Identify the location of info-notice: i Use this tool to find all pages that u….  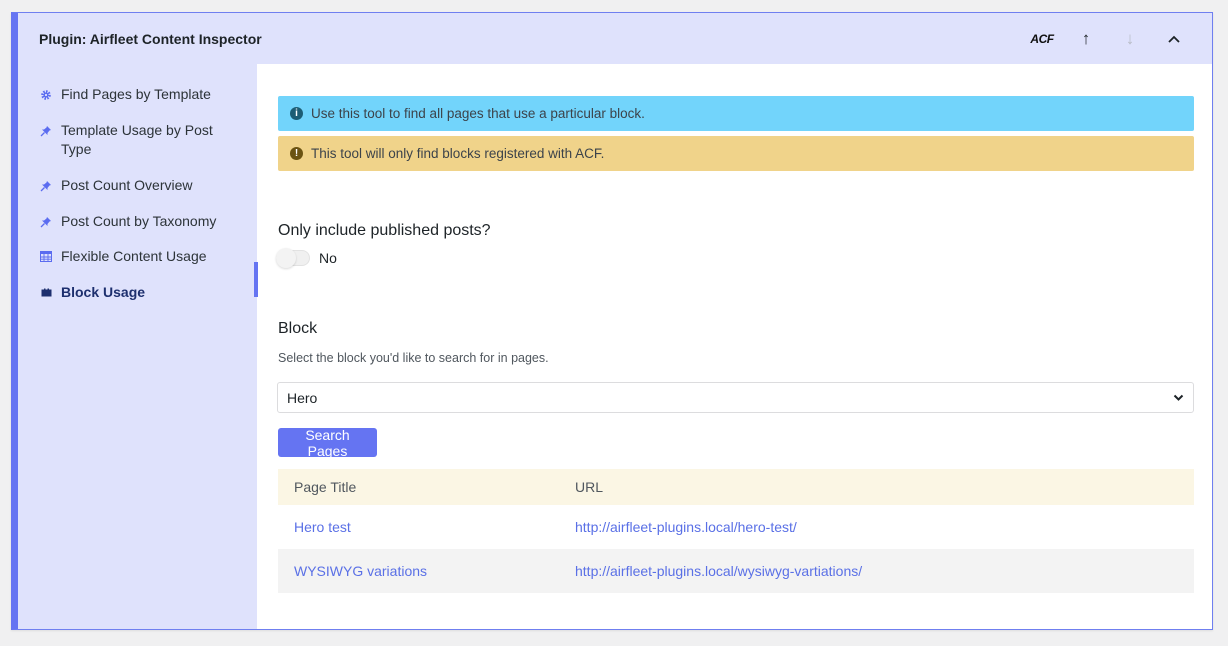
(736, 113).